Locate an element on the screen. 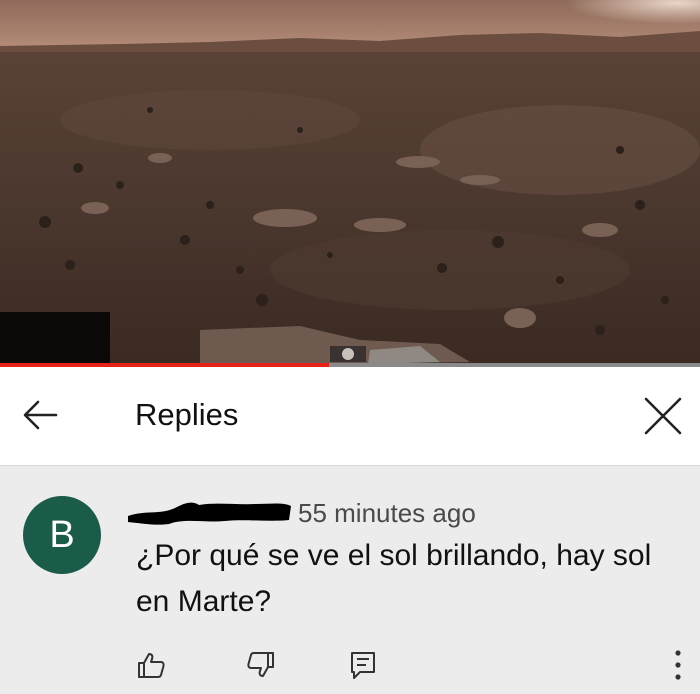 The image size is (700, 694). arrow-left-icon is located at coordinates (40, 415).